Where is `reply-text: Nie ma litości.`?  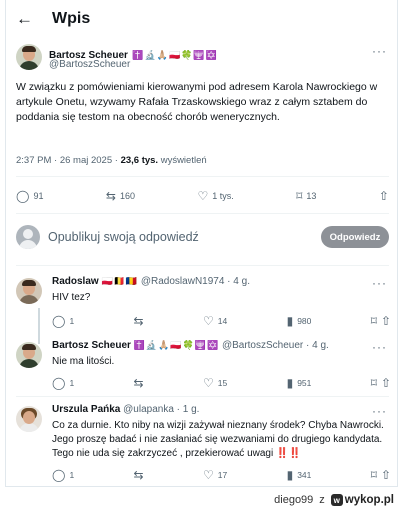 reply-text: Nie ma litości. is located at coordinates (83, 361).